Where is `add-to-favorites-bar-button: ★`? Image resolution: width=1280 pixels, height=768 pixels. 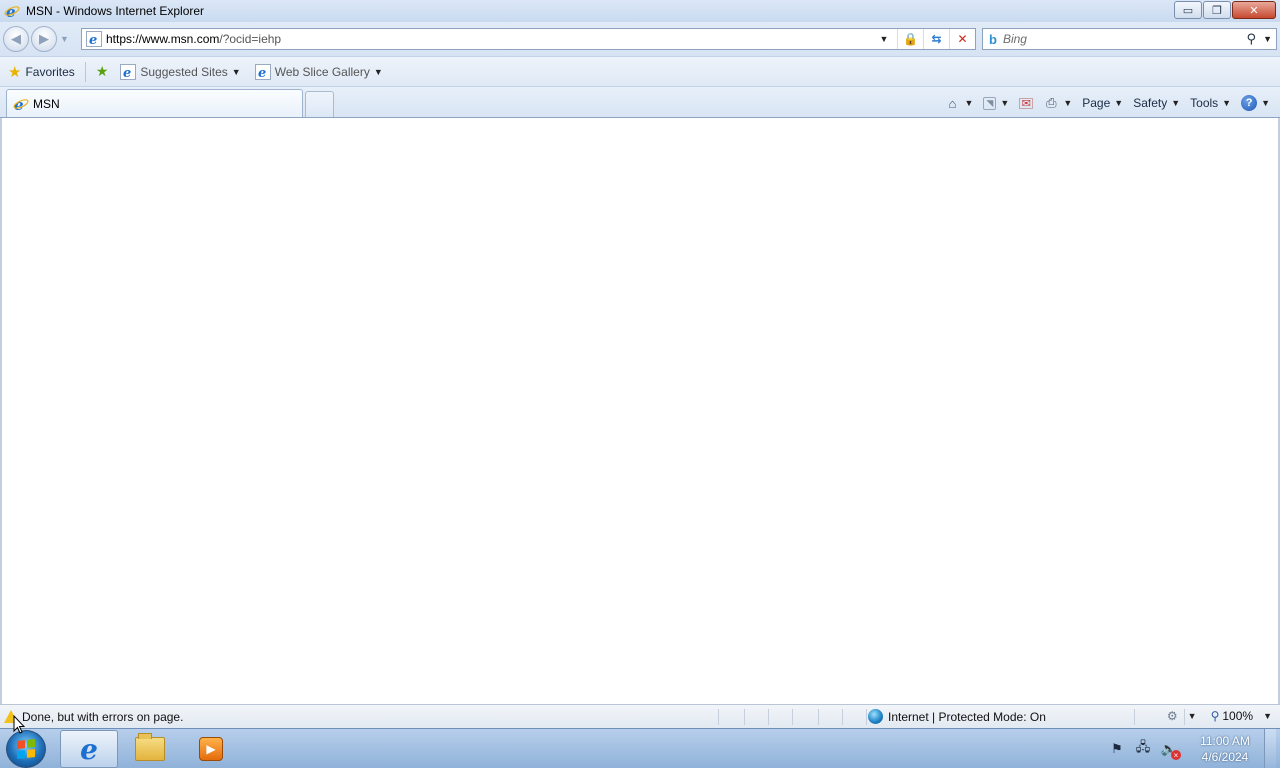
add-to-favorites-bar-button: ★ is located at coordinates (104, 72).